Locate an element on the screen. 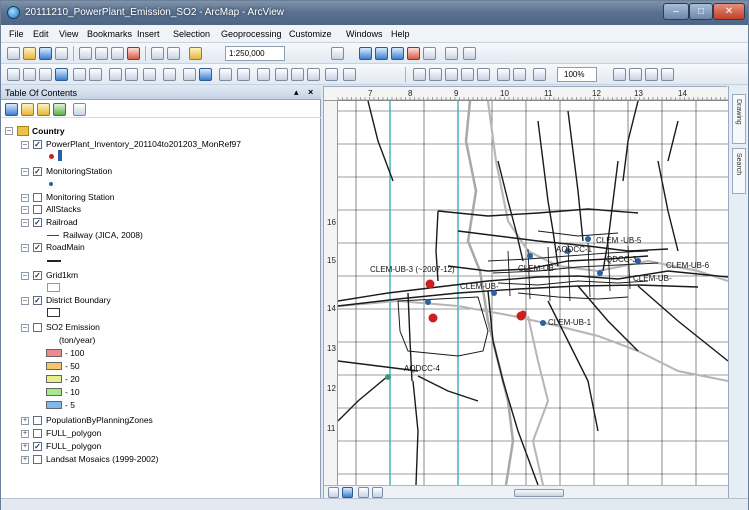  redo-icon is located at coordinates (173, 53).